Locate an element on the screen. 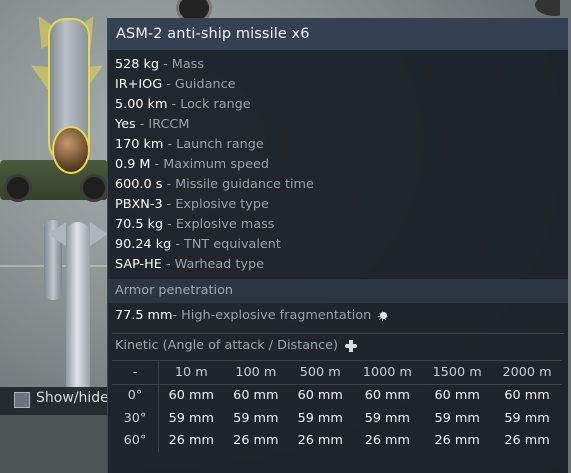  table-row: 0° 60 mm 60 mm 60 mm 60 mm 60 mm 60 mm is located at coordinates (337, 395).